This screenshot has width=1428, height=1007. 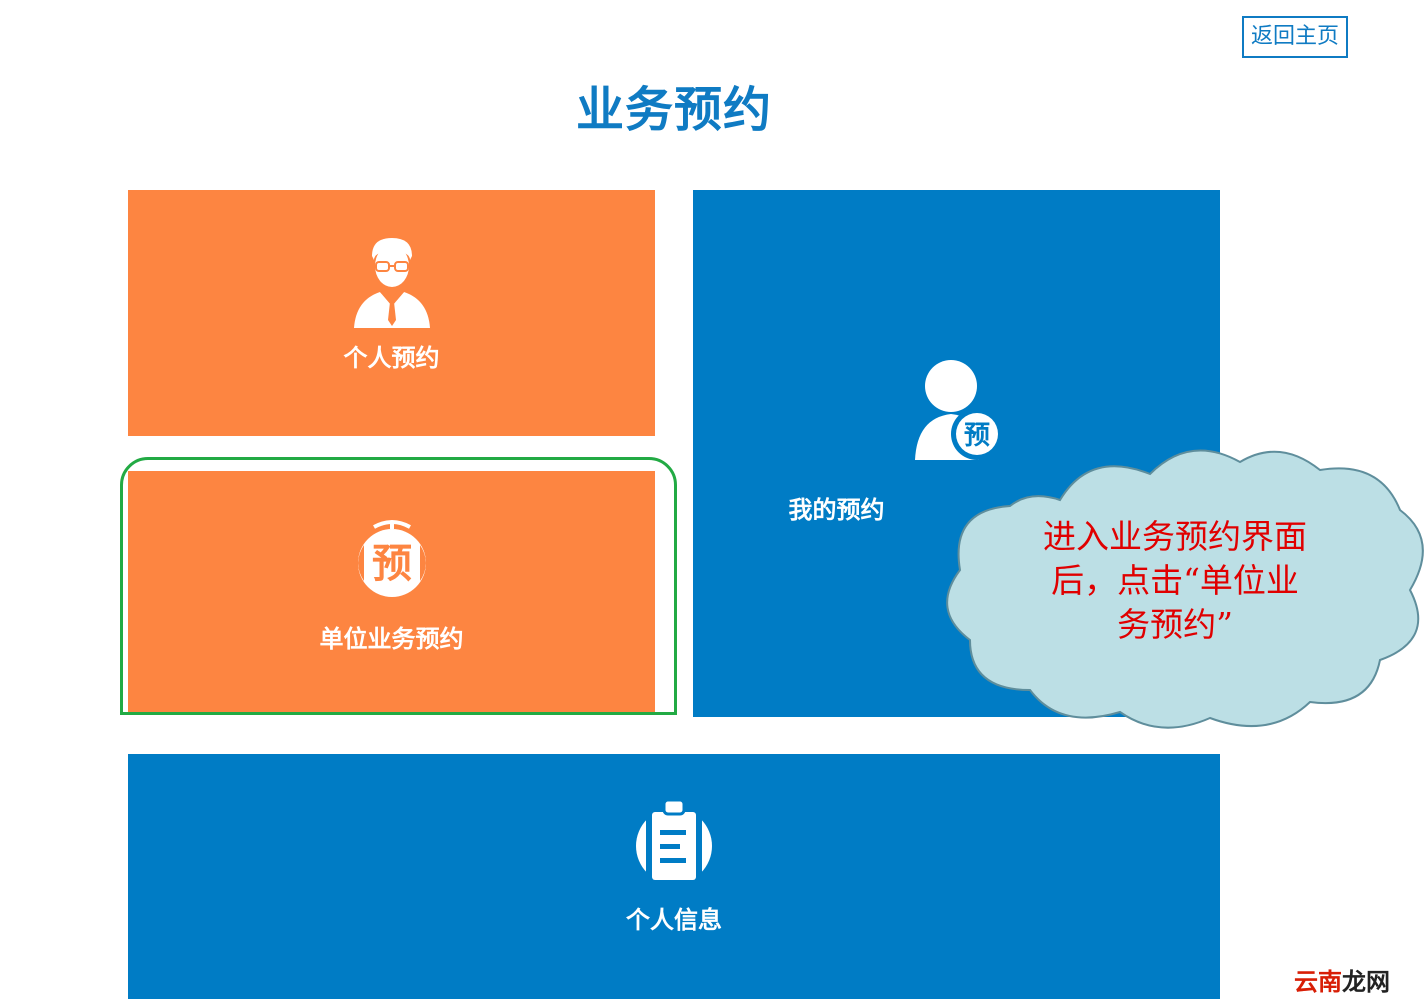 What do you see at coordinates (1366, 982) in the screenshot?
I see `watermark-part2: 龙网` at bounding box center [1366, 982].